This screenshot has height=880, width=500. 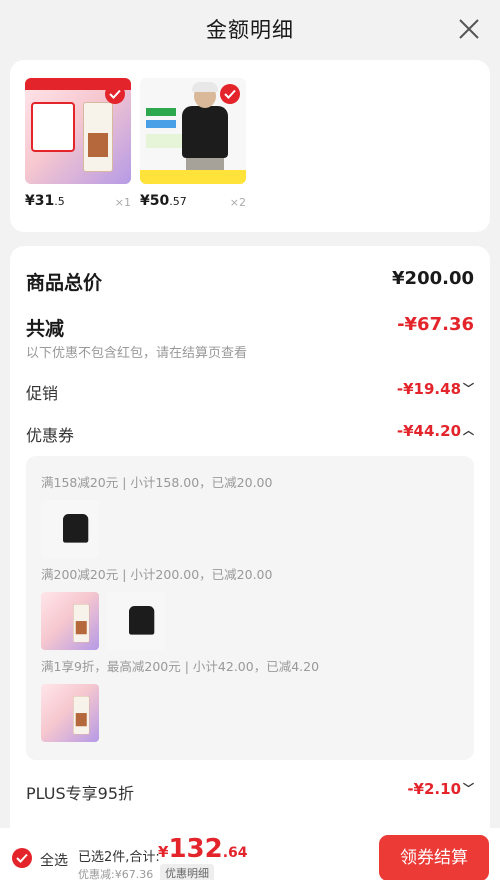 I want to click on total-row: 商品总价 ¥200.00, so click(x=250, y=281).